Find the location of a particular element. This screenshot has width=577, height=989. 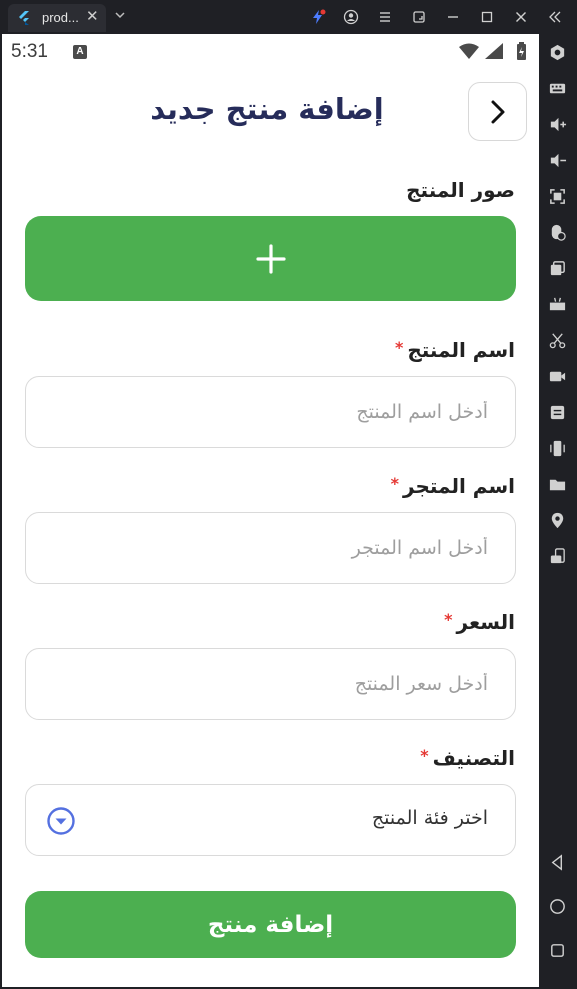

window-titlebar: prod... ✕ is located at coordinates (288, 17).